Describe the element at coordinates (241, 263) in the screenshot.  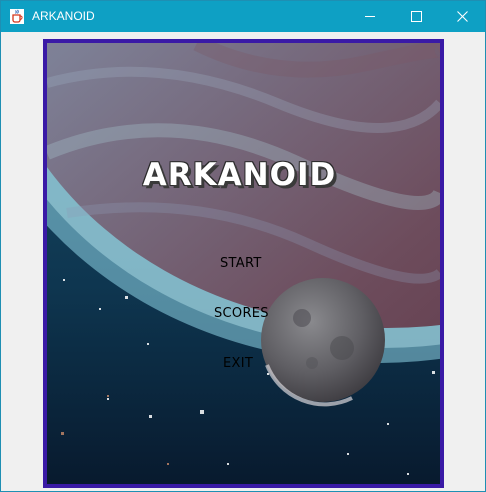
I see `menu-start-button: START` at that location.